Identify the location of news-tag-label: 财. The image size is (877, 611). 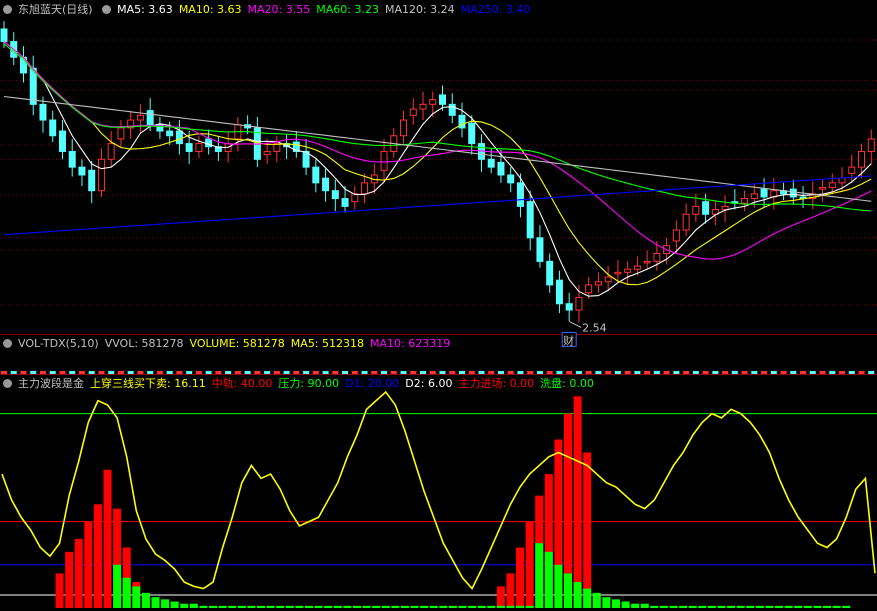
(568, 340).